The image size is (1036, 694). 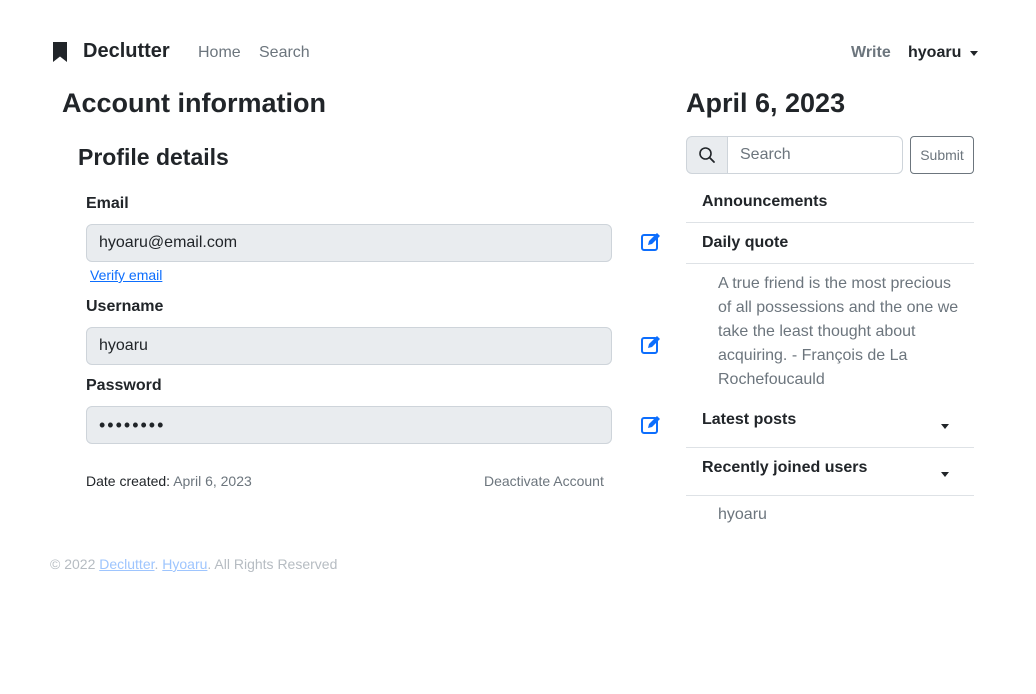 I want to click on brand: Declutter, so click(x=111, y=51).